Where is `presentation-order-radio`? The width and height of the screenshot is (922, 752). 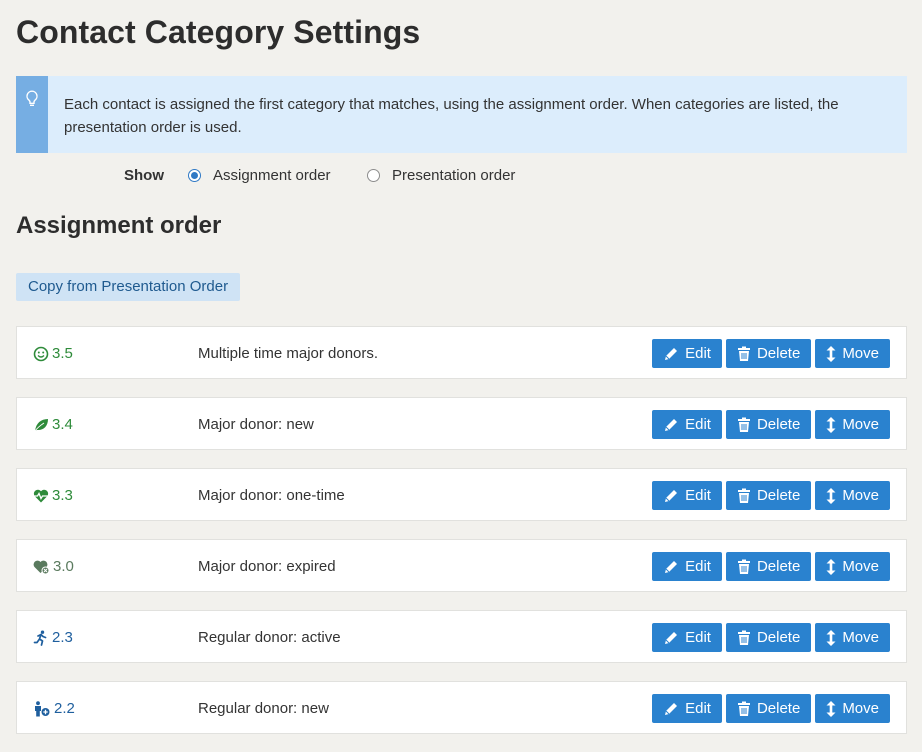
presentation-order-radio is located at coordinates (373, 175).